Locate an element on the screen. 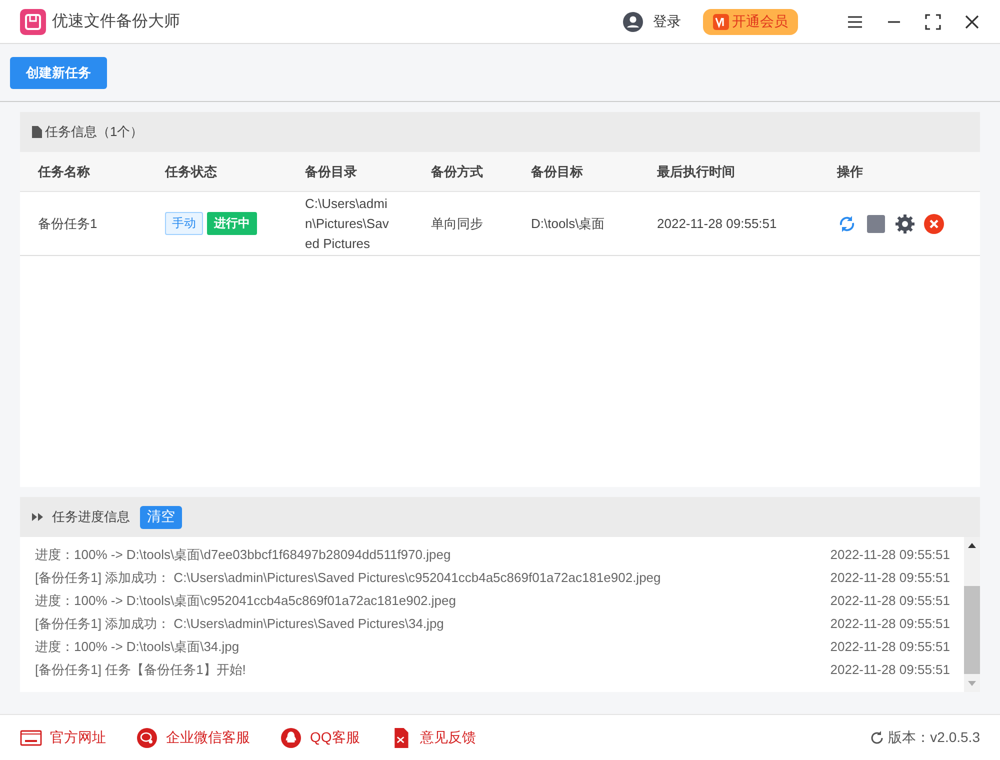 This screenshot has height=760, width=1000. scrollbar is located at coordinates (972, 614).